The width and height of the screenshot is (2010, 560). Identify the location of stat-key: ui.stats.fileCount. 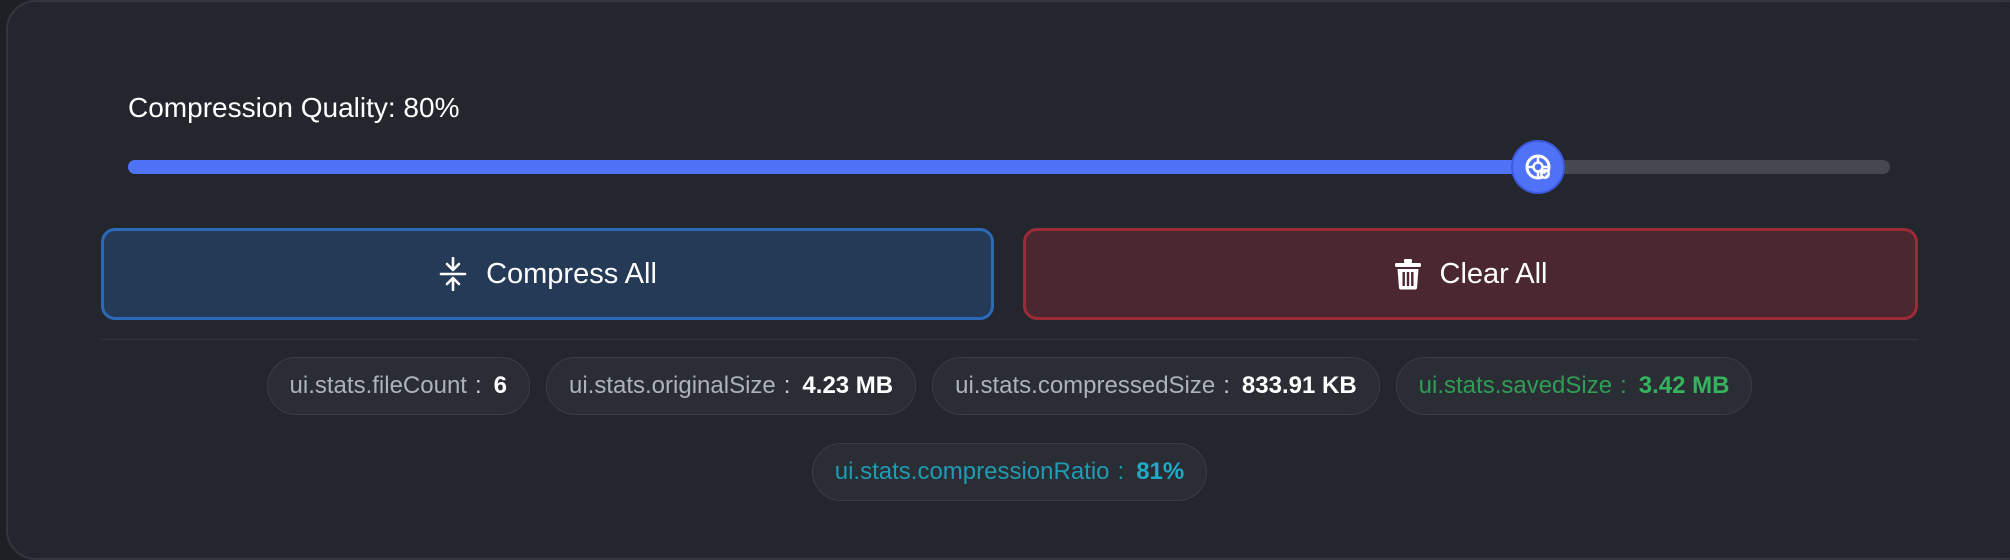
(378, 385).